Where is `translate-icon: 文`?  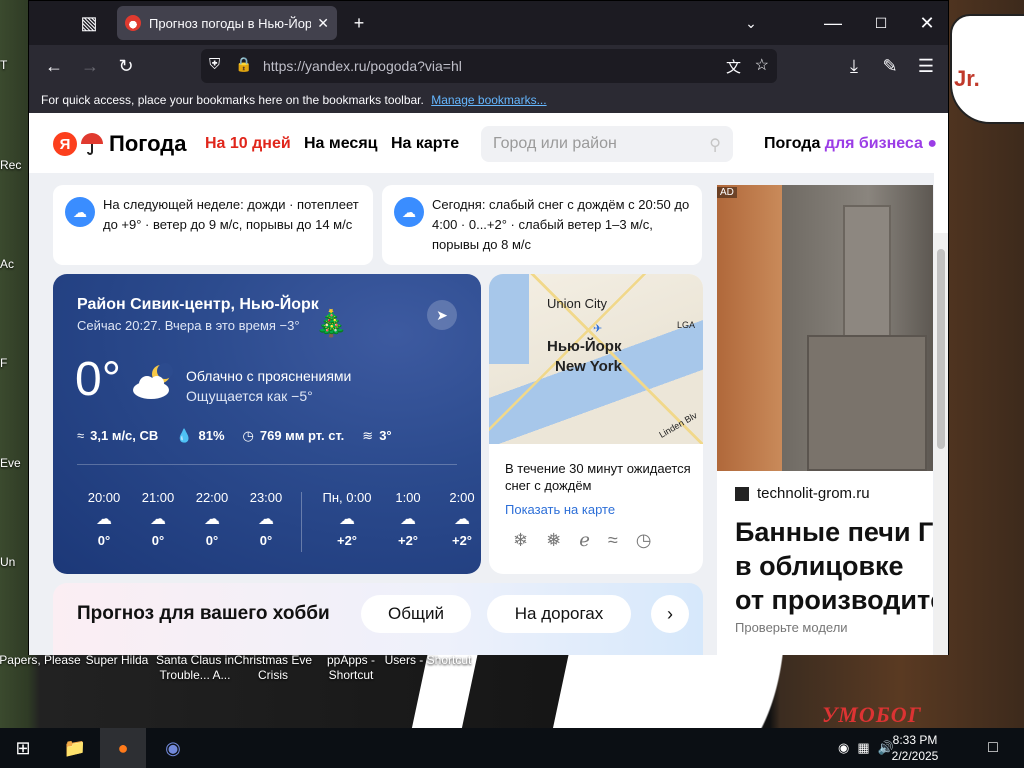 translate-icon: 文 is located at coordinates (733, 66).